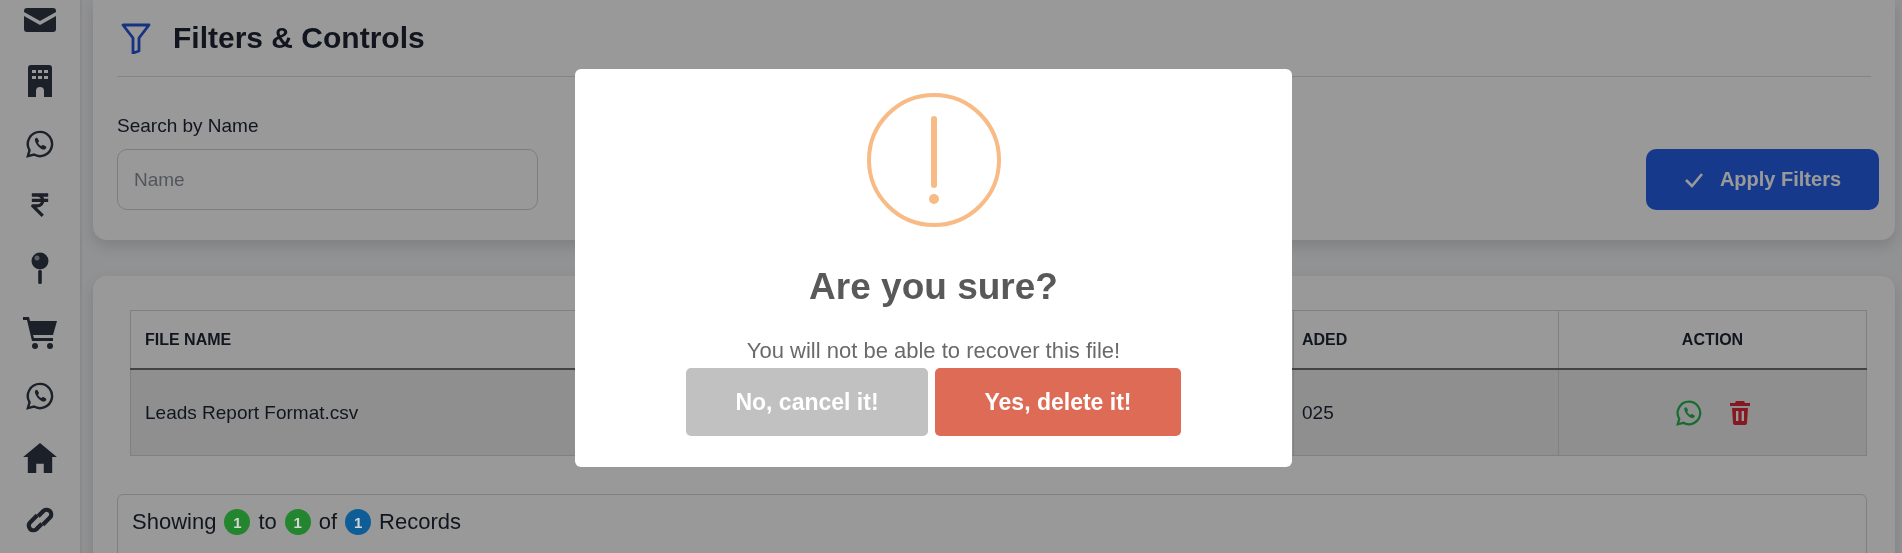 This screenshot has width=1902, height=553. Describe the element at coordinates (1693, 179) in the screenshot. I see `check-icon` at that location.